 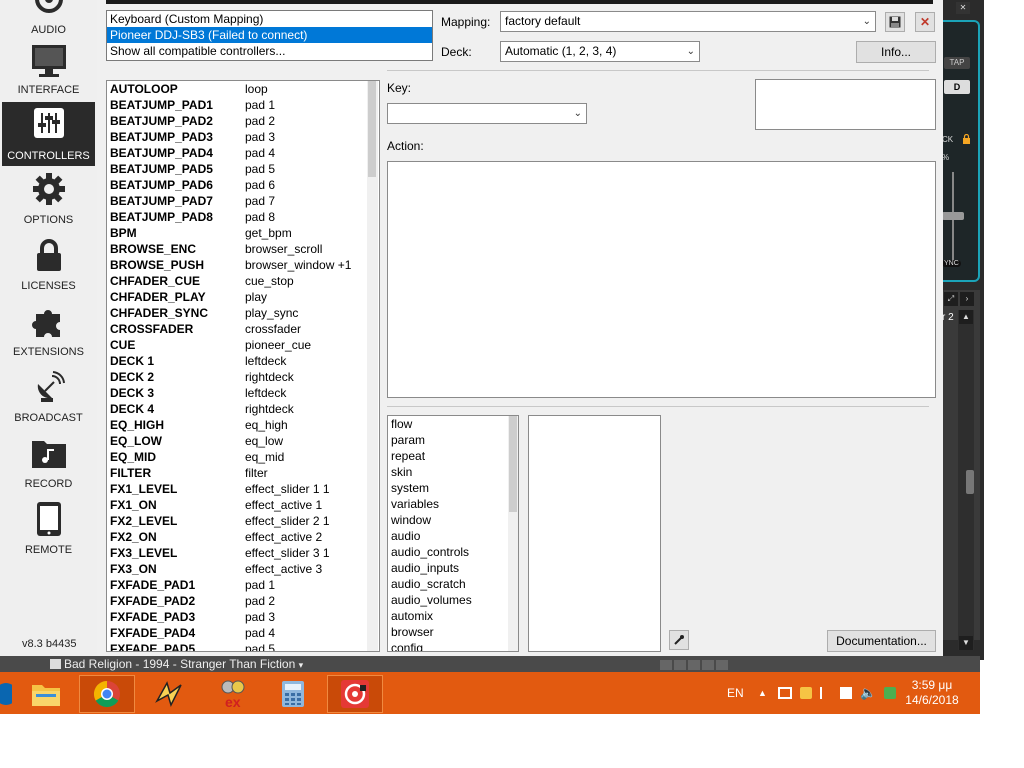 I want to click on table-row: BEATJUMP_PAD5 pad 5, so click(x=243, y=169).